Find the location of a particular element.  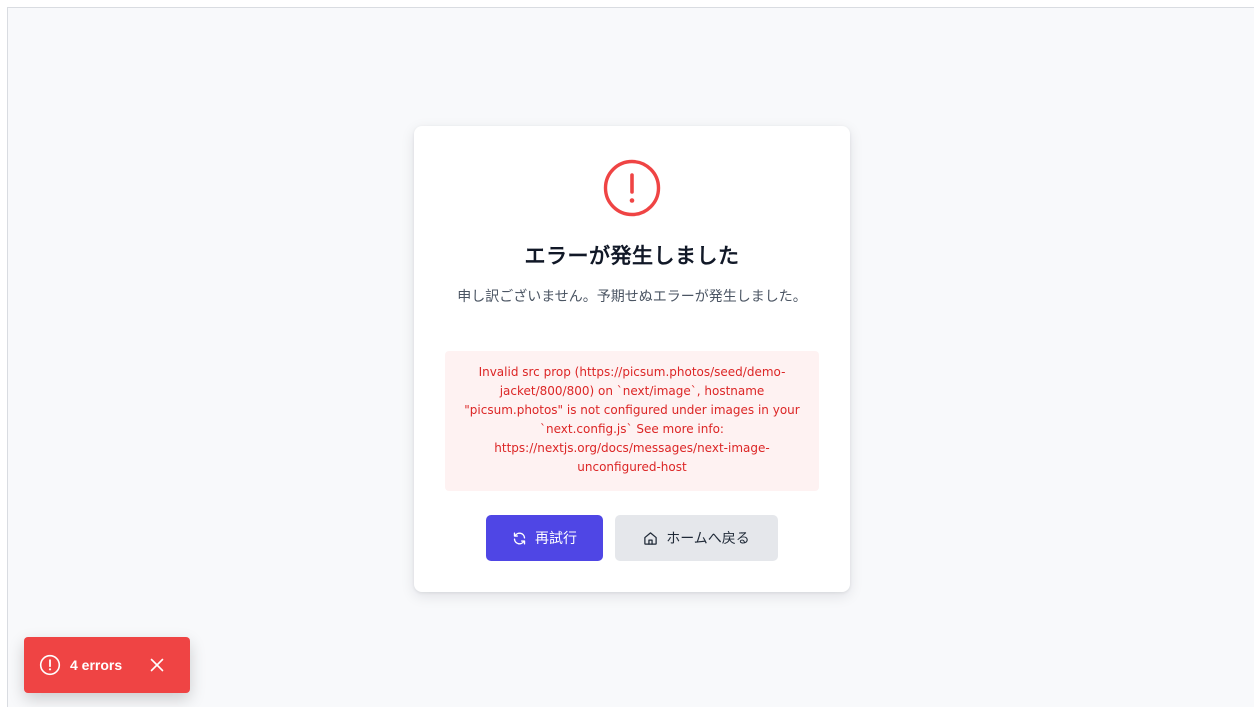

error-message: 申し訳ございません。予期せぬエラーが発生しました。 is located at coordinates (632, 297).